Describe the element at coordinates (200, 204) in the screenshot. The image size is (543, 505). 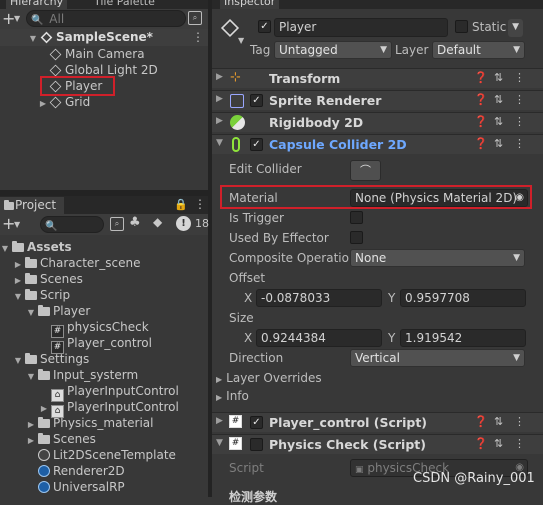
I see `panel-menu-icon: ⋮` at that location.